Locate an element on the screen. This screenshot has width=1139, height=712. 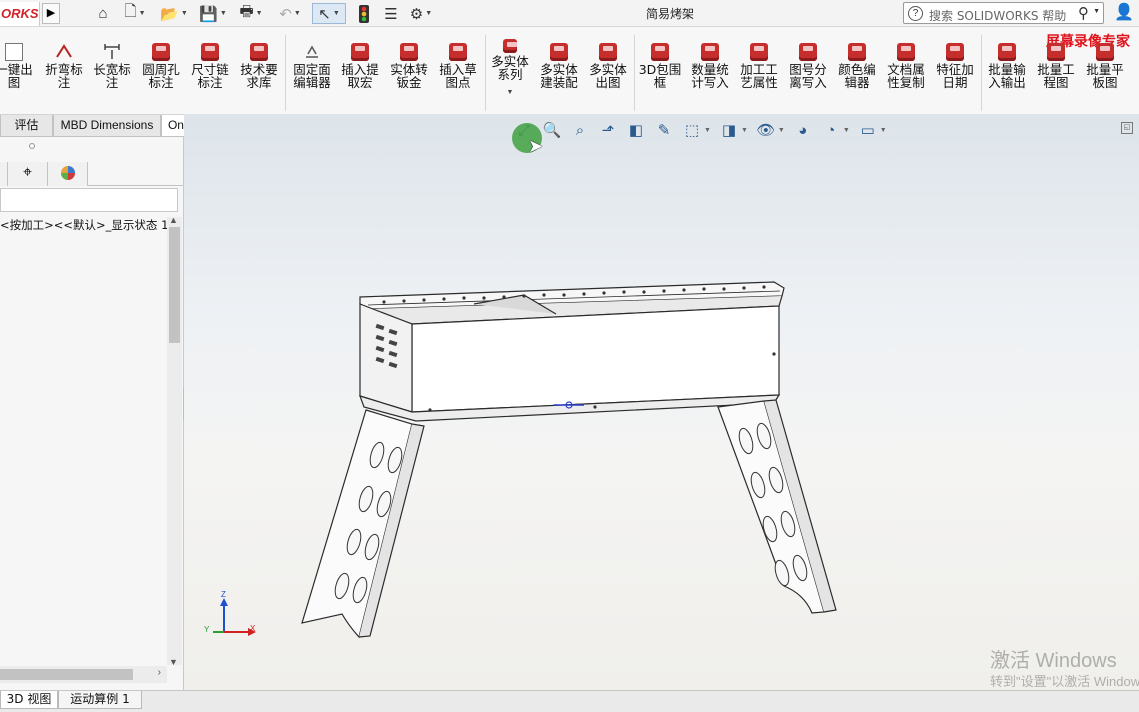
select-pointer-icon: ↖ ▼ is located at coordinates (329, 13).